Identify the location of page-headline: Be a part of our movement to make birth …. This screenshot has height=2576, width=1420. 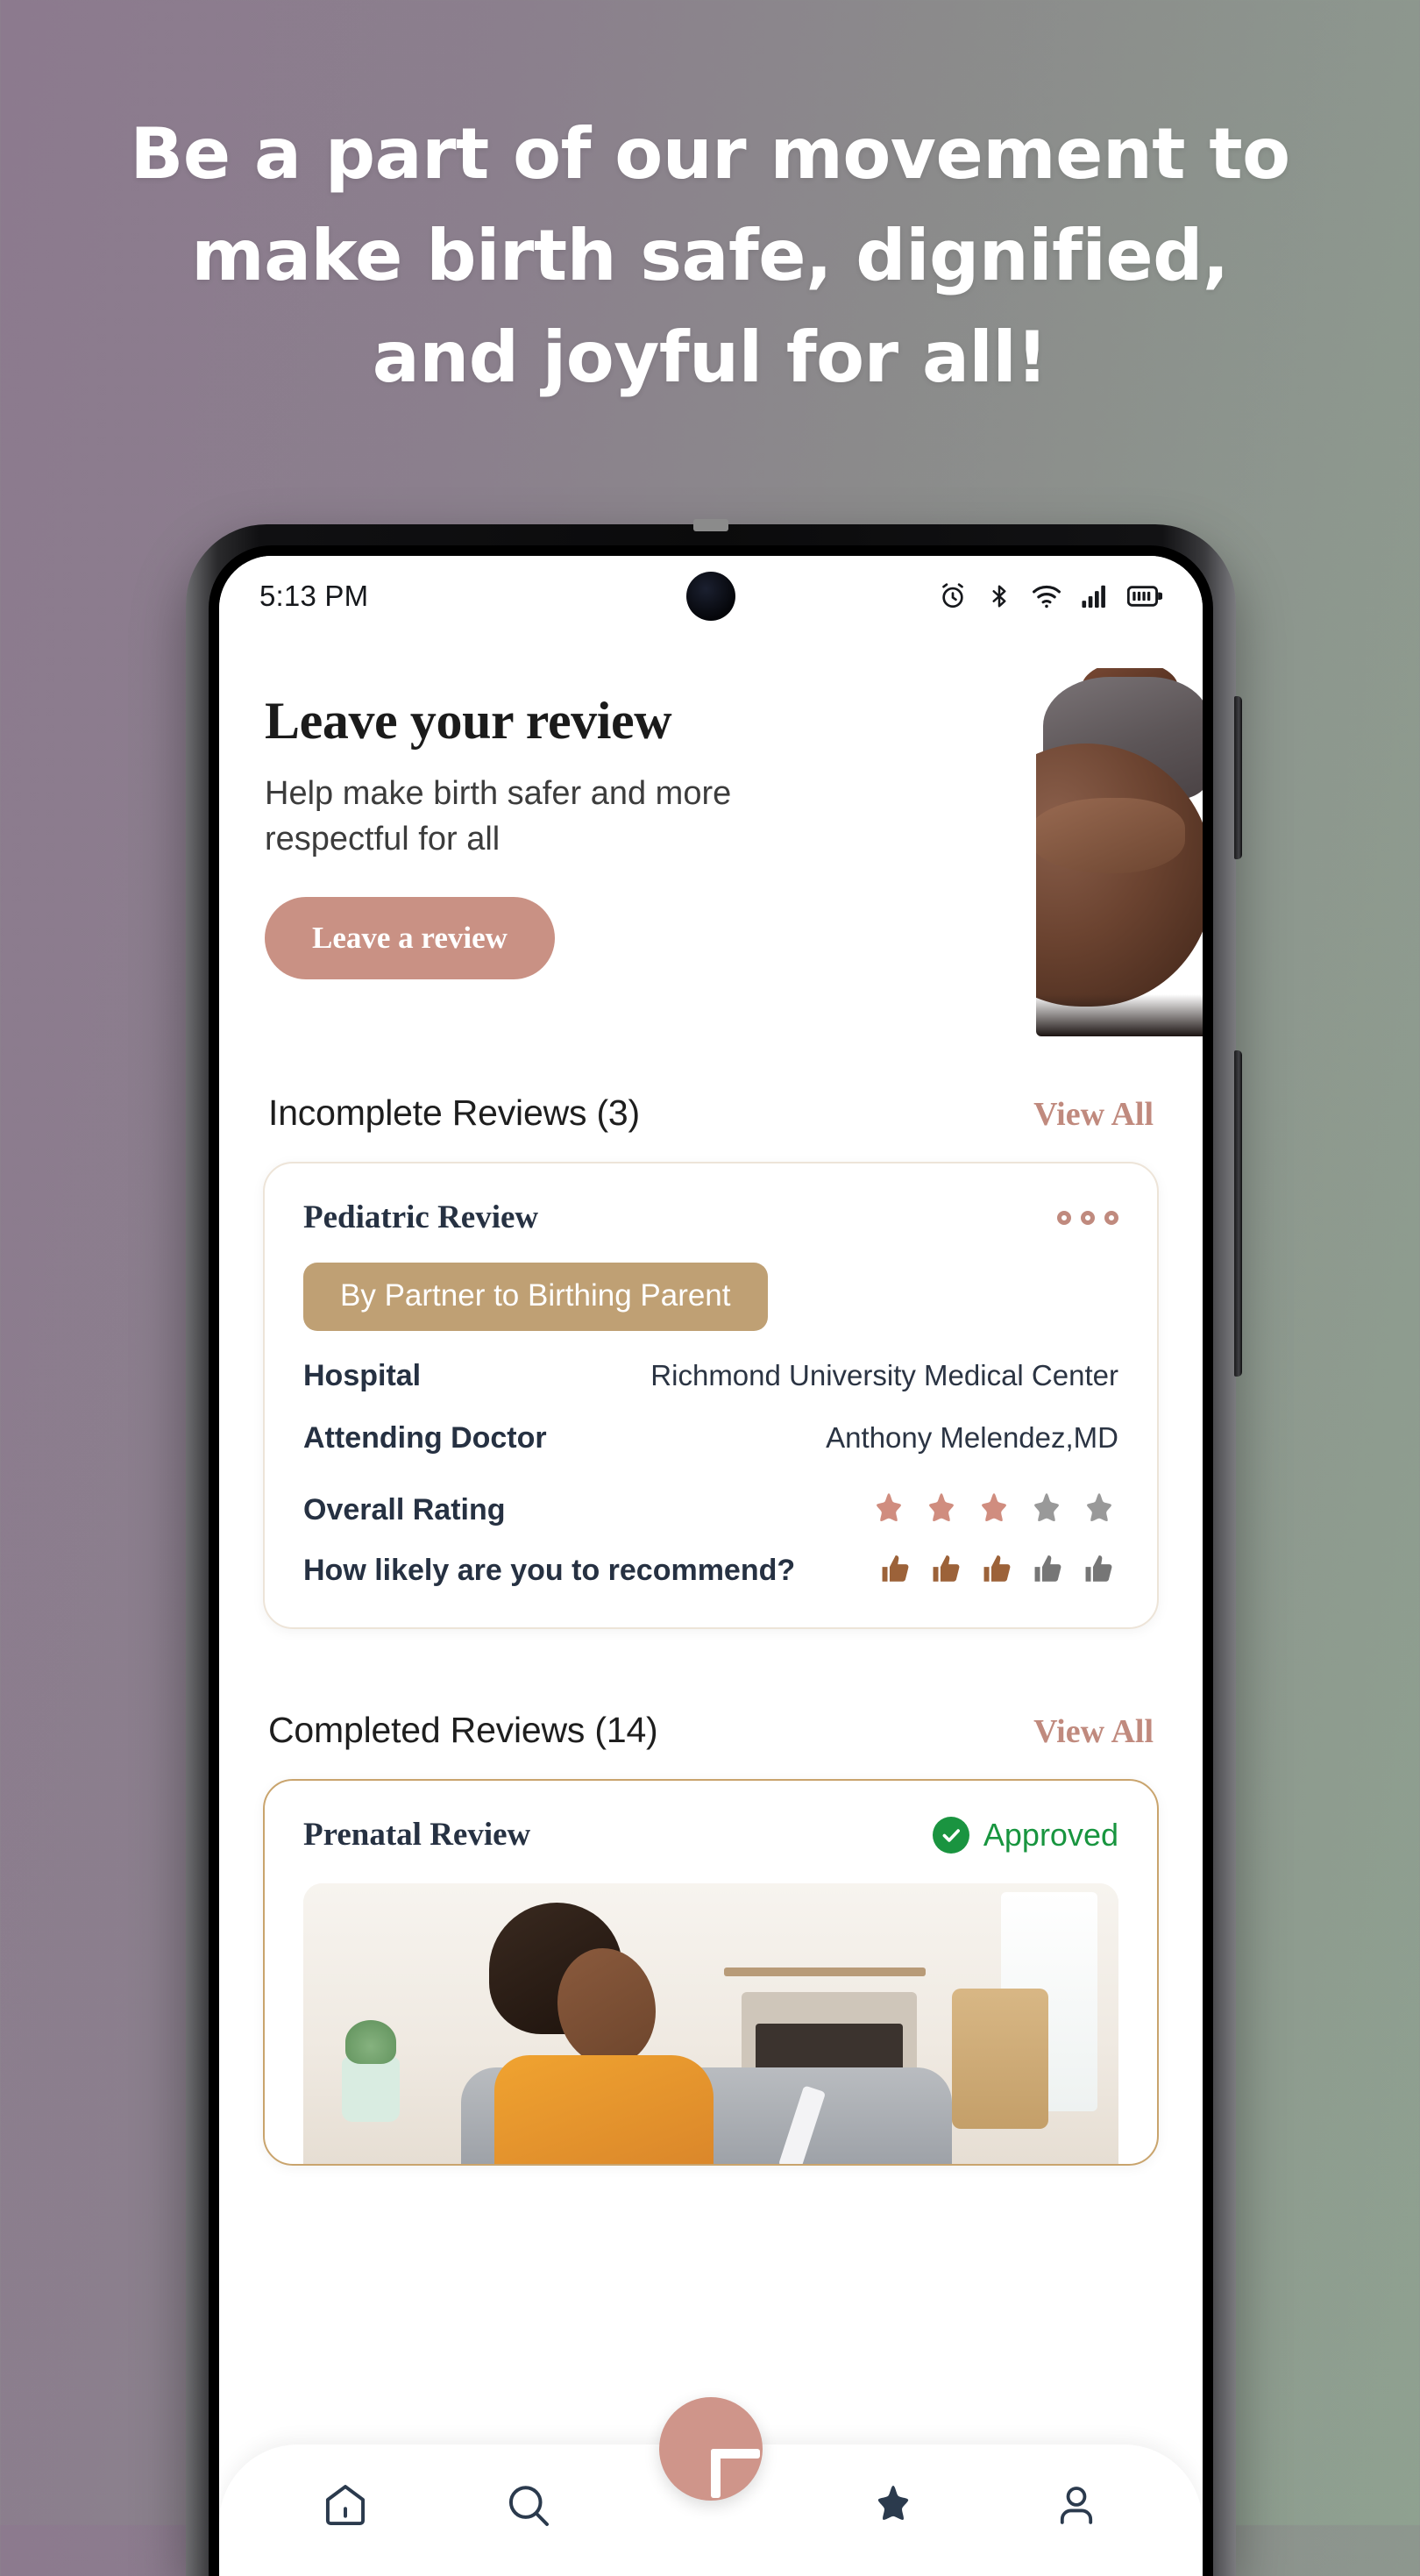
(710, 255).